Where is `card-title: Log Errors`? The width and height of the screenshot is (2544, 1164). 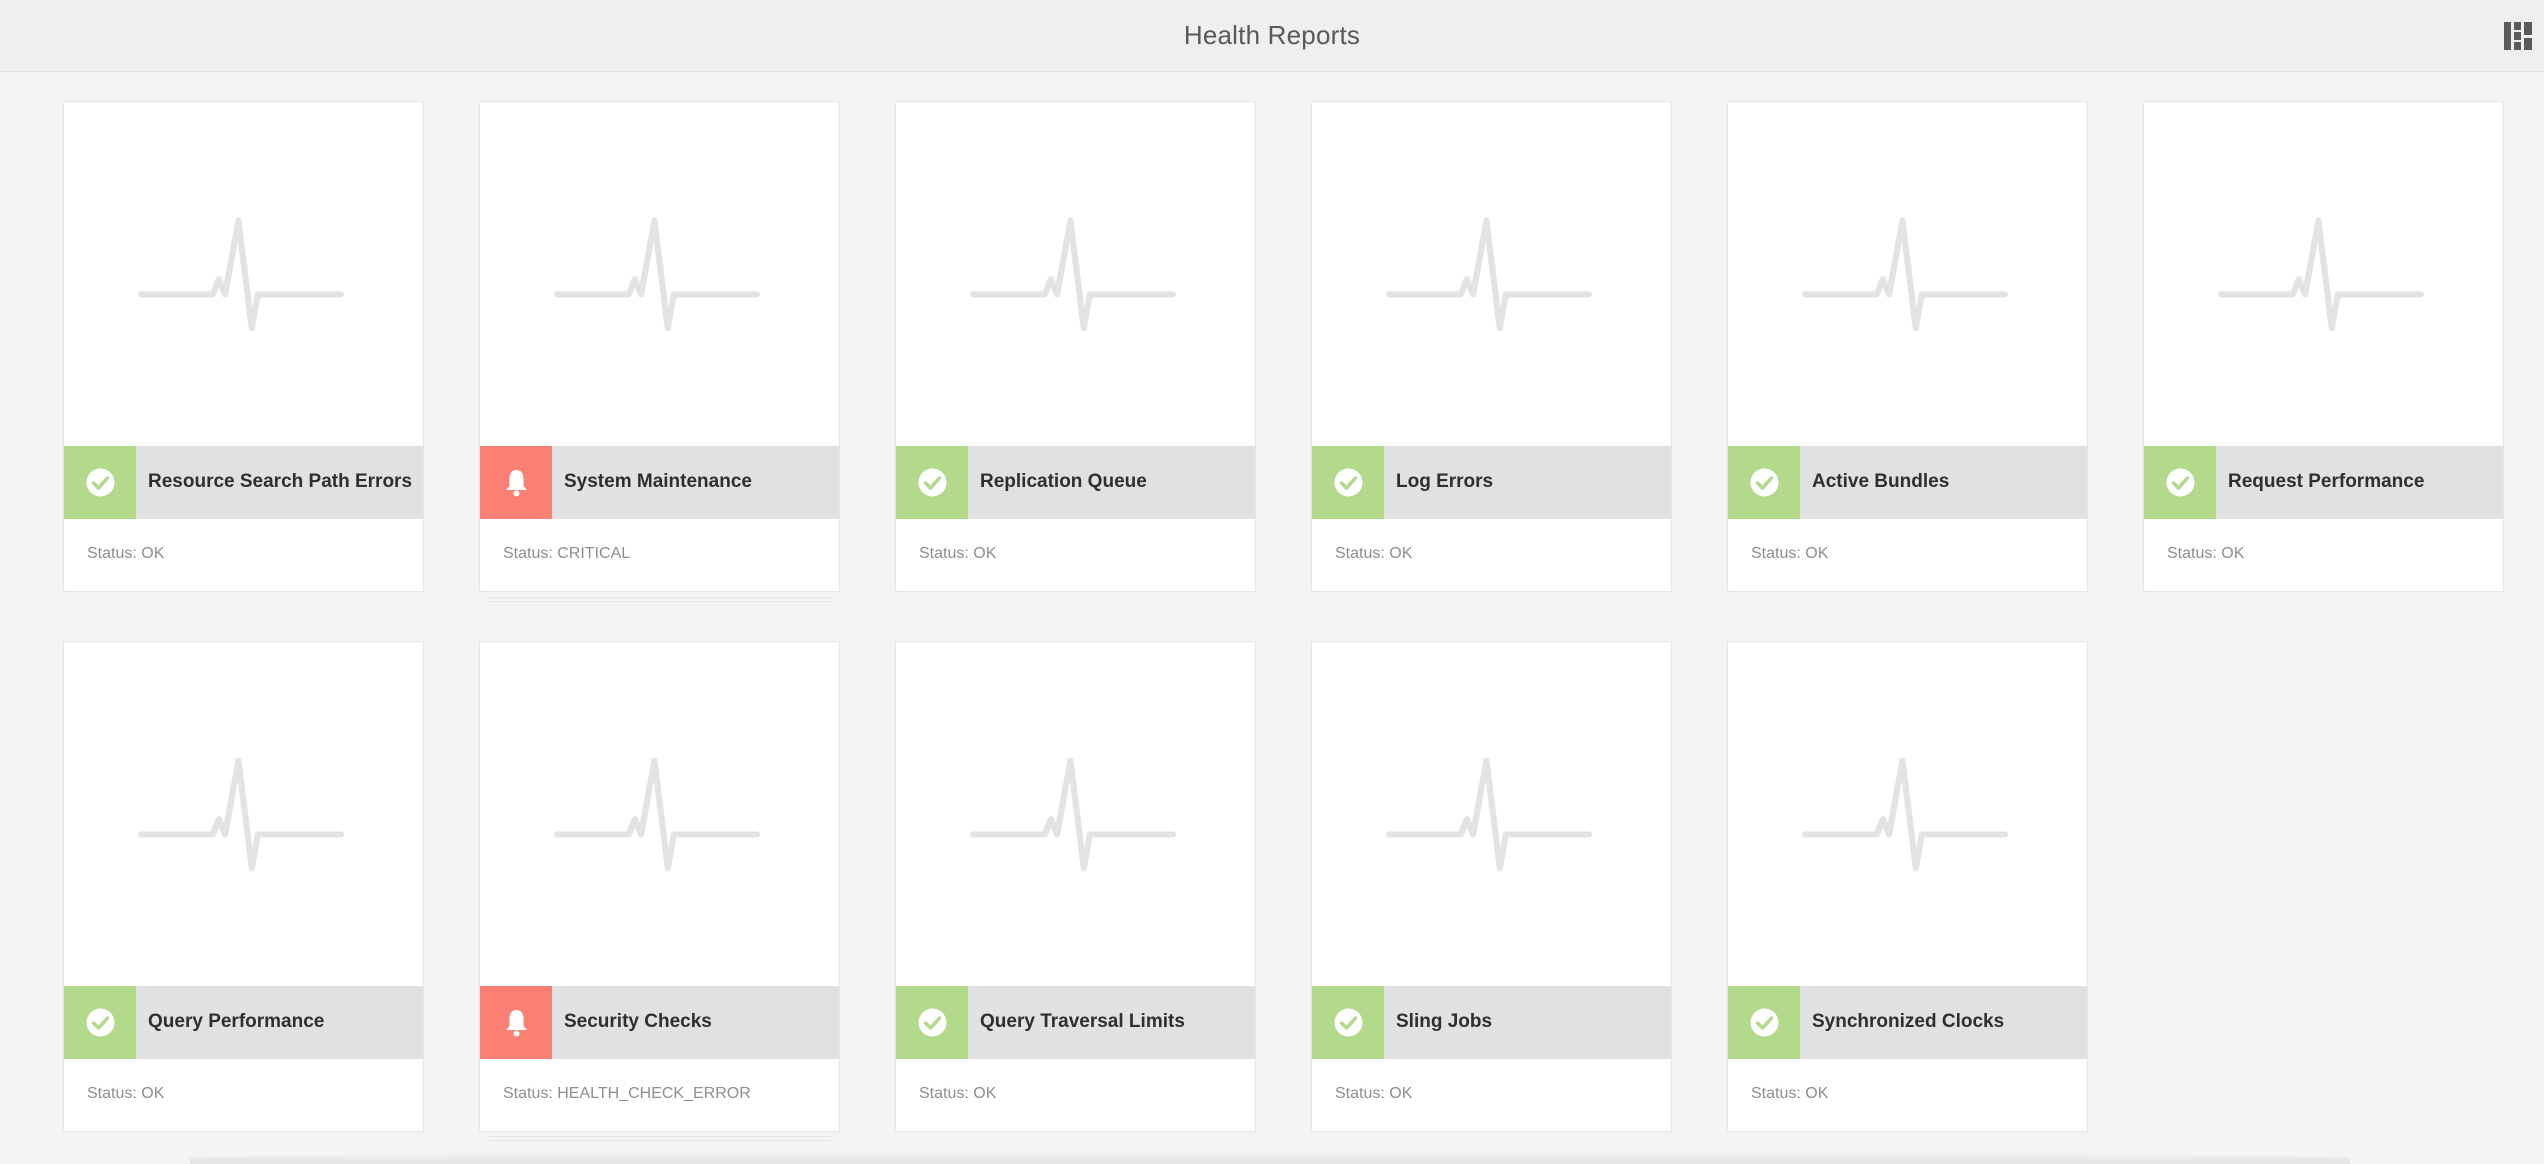
card-title: Log Errors is located at coordinates (1444, 482).